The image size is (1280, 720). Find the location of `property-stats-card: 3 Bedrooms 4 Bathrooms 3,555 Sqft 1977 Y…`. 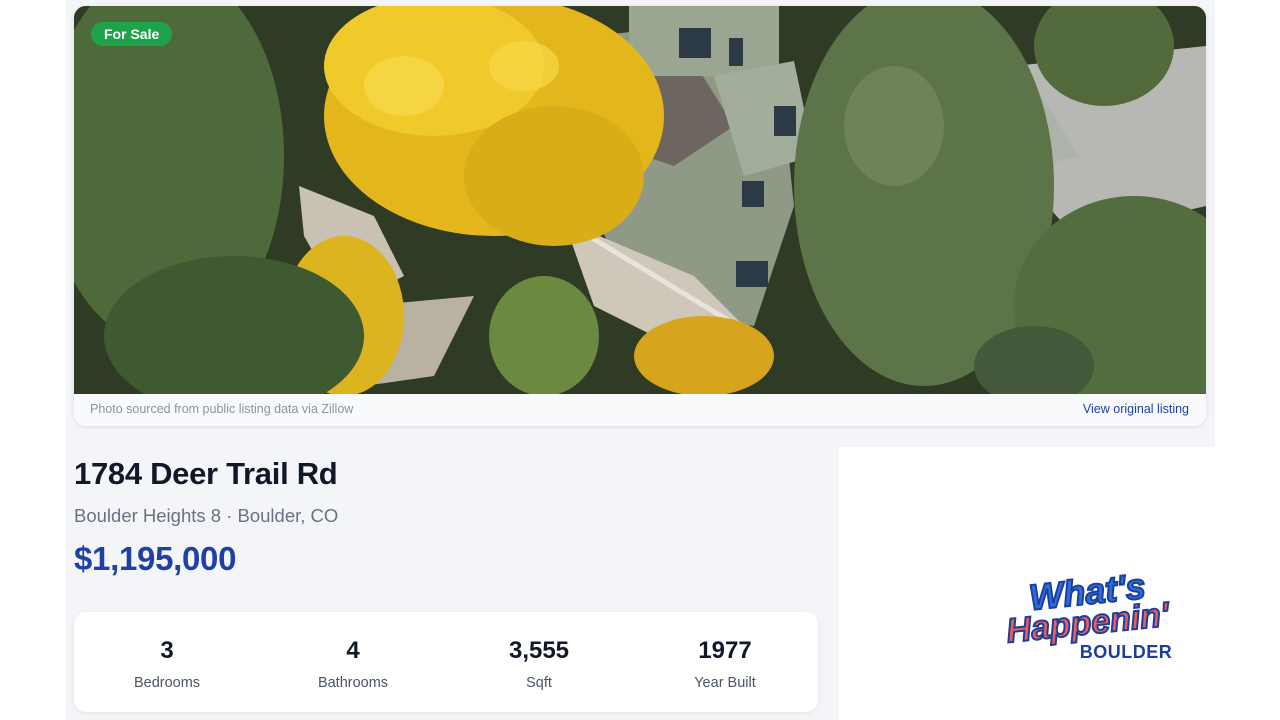

property-stats-card: 3 Bedrooms 4 Bathrooms 3,555 Sqft 1977 Y… is located at coordinates (446, 662).